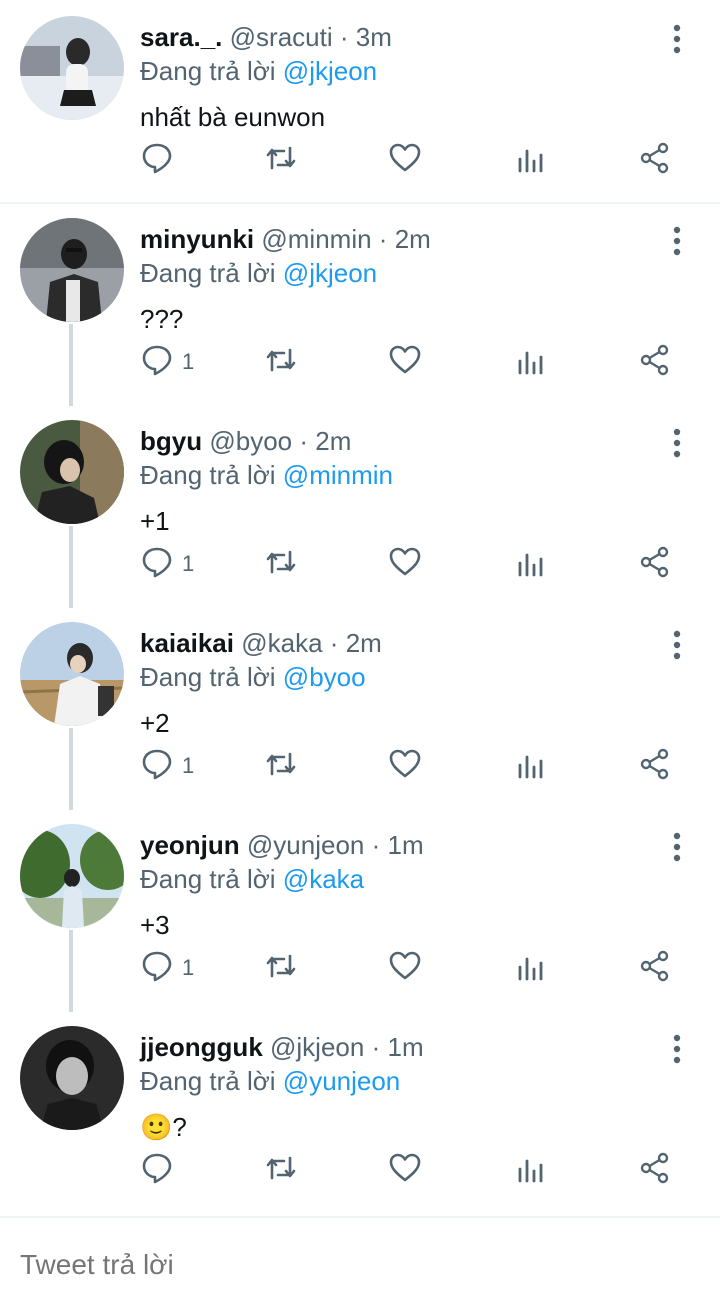 Image resolution: width=720 pixels, height=1300 pixels. I want to click on user-handle: @yunjeon, so click(305, 845).